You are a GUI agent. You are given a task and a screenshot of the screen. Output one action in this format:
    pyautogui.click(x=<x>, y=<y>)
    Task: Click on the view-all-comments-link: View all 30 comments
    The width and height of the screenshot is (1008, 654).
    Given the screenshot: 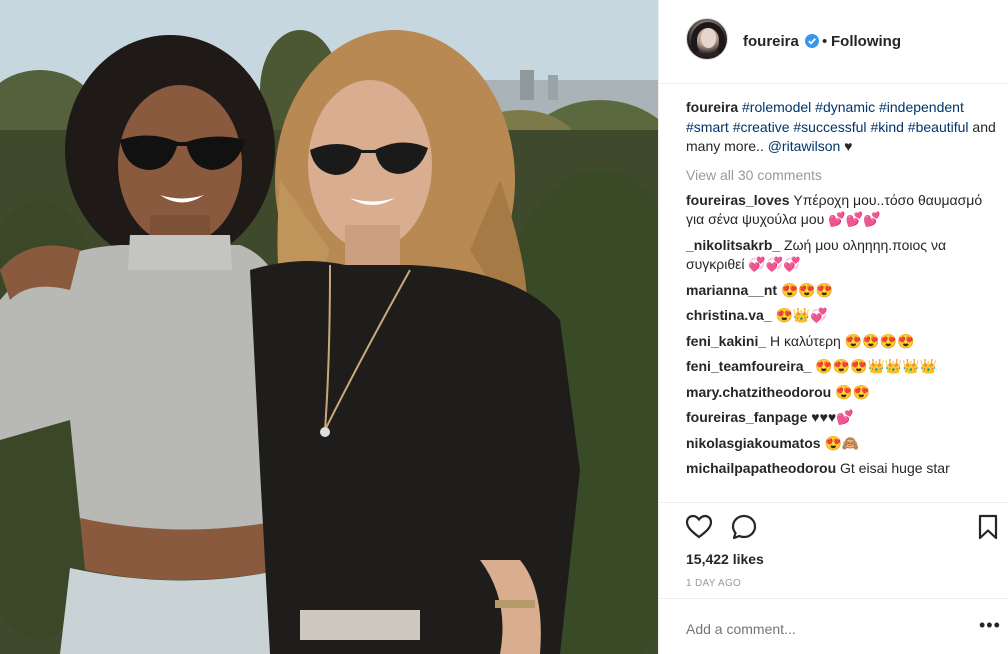 What is the action you would take?
    pyautogui.click(x=841, y=175)
    